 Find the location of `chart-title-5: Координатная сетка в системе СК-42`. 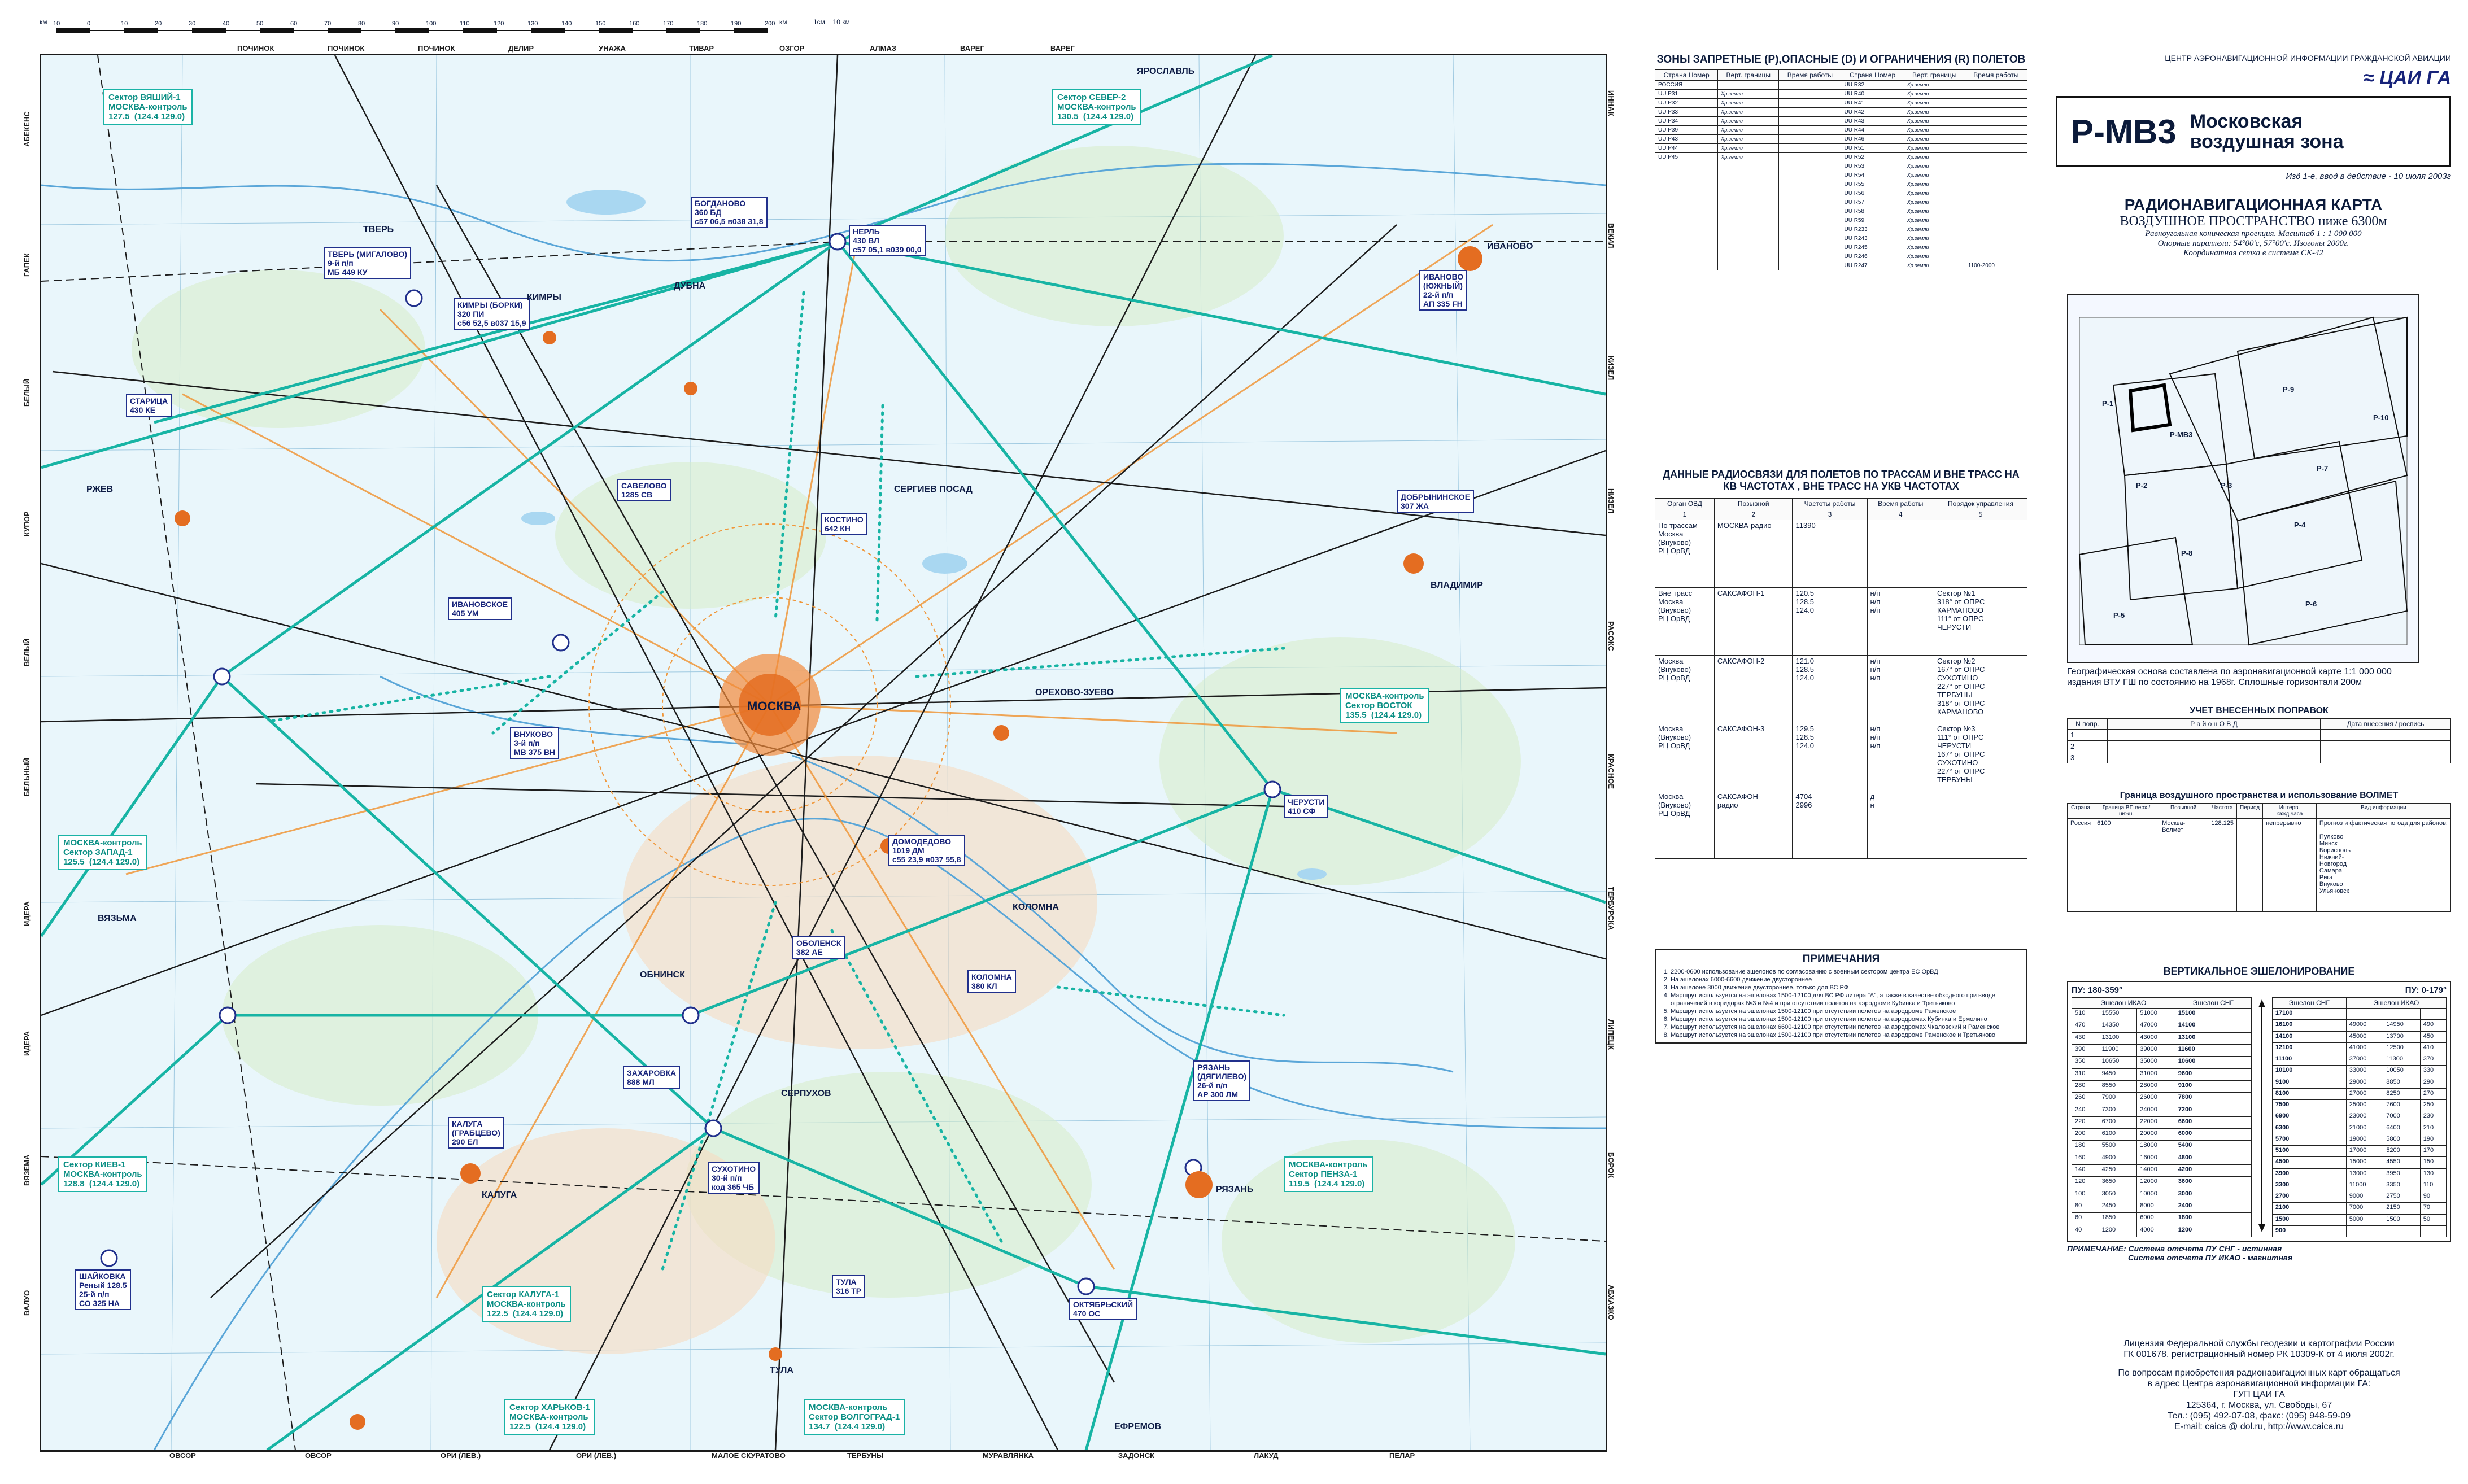

chart-title-5: Координатная сетка в системе СК-42 is located at coordinates (2253, 252).